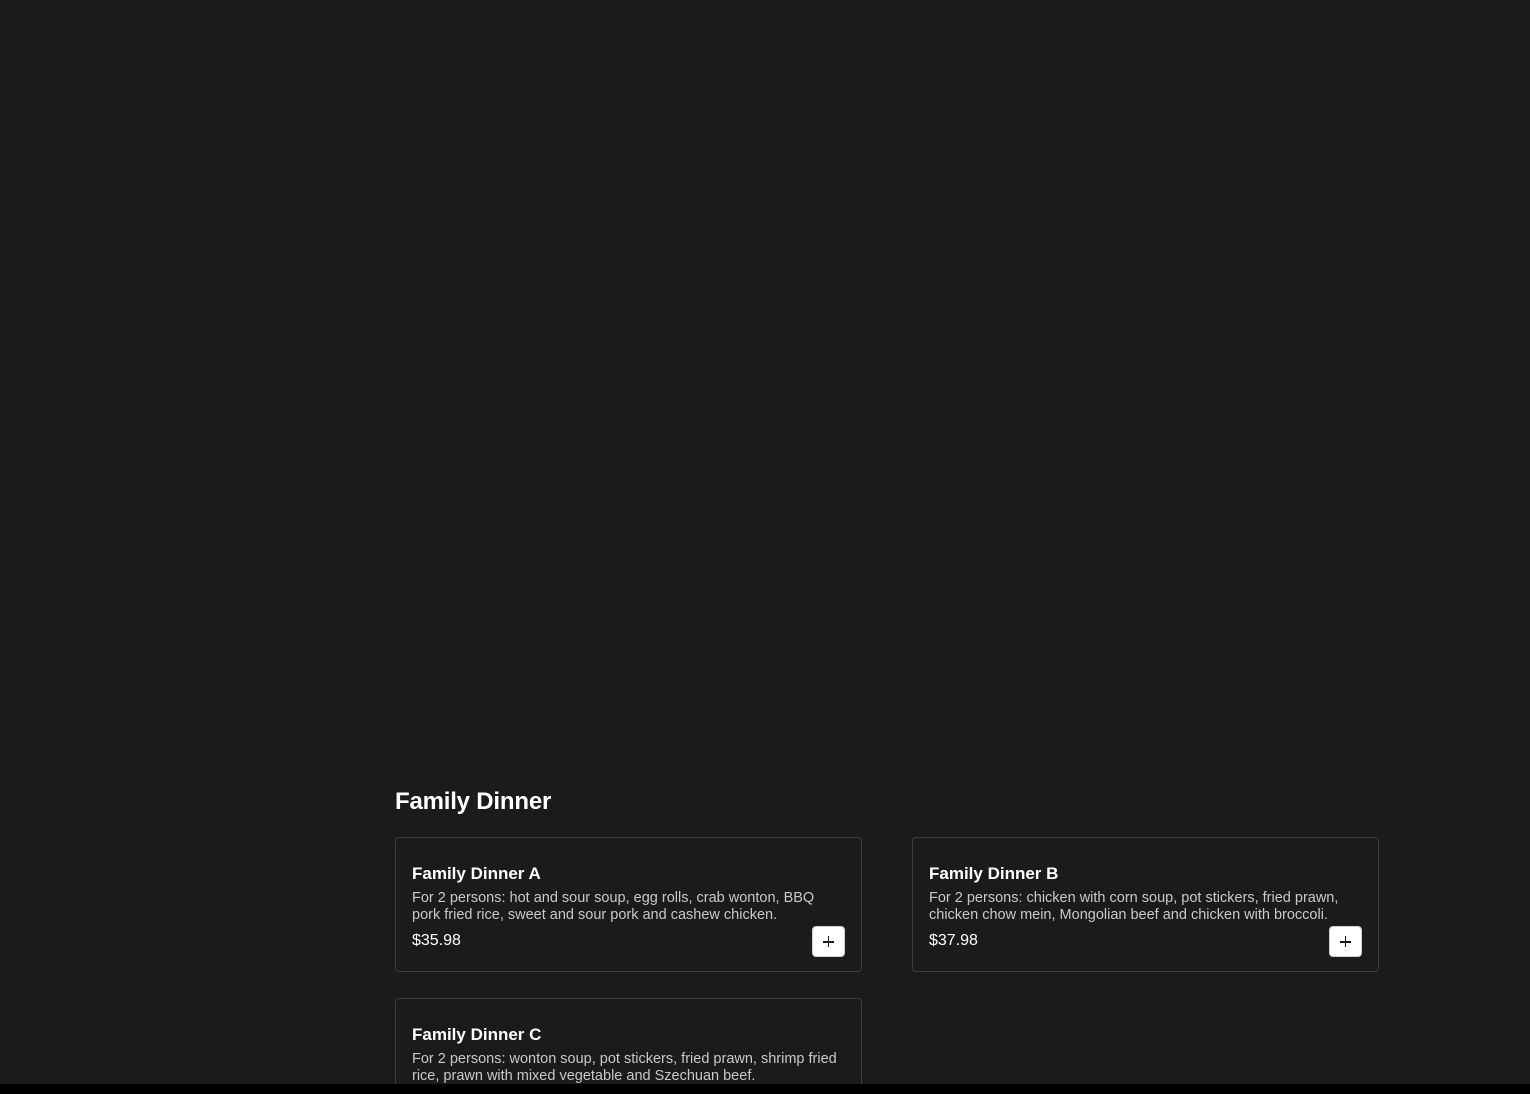 The width and height of the screenshot is (1530, 1094). I want to click on menu-item-name: Family Dinner A, so click(476, 873).